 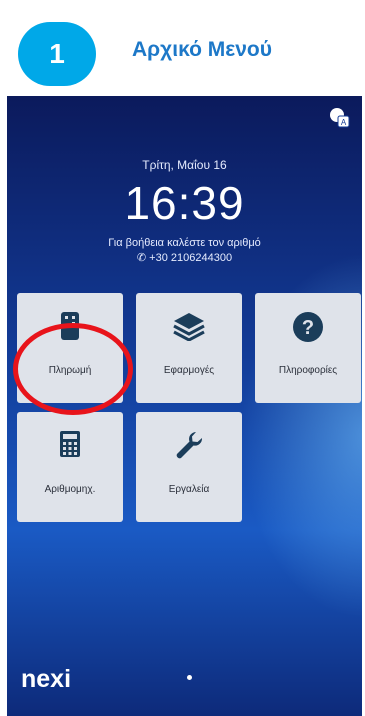 What do you see at coordinates (308, 370) in the screenshot?
I see `tile-label: Πληροφορίες` at bounding box center [308, 370].